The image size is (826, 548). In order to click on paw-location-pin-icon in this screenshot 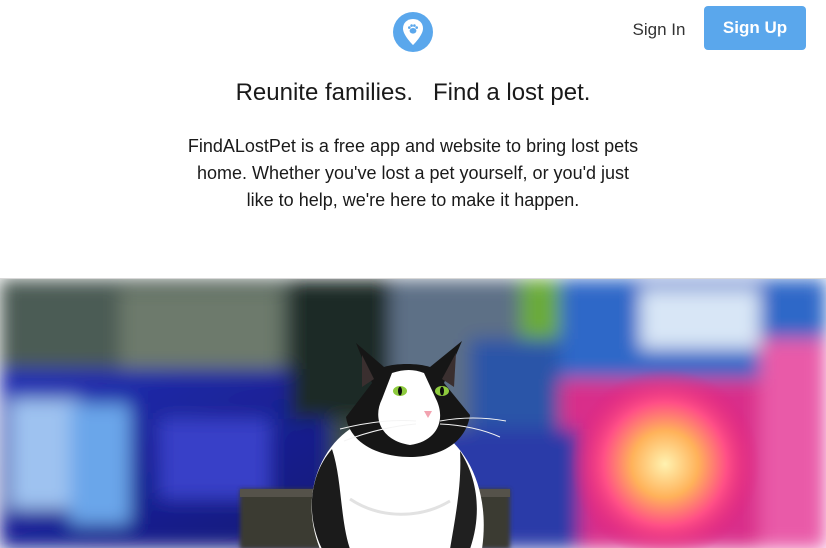, I will do `click(413, 32)`.